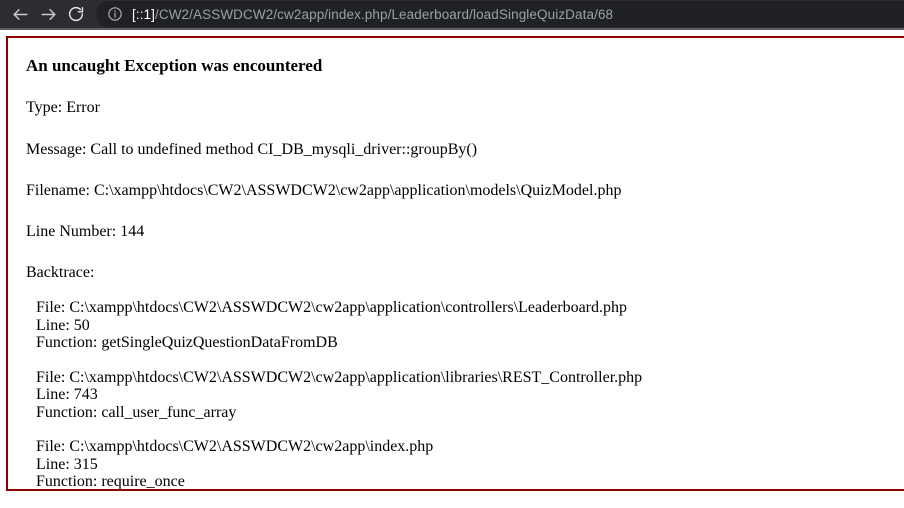 The image size is (904, 508). I want to click on backtrace-function: Function: call_user_func_array, so click(136, 412).